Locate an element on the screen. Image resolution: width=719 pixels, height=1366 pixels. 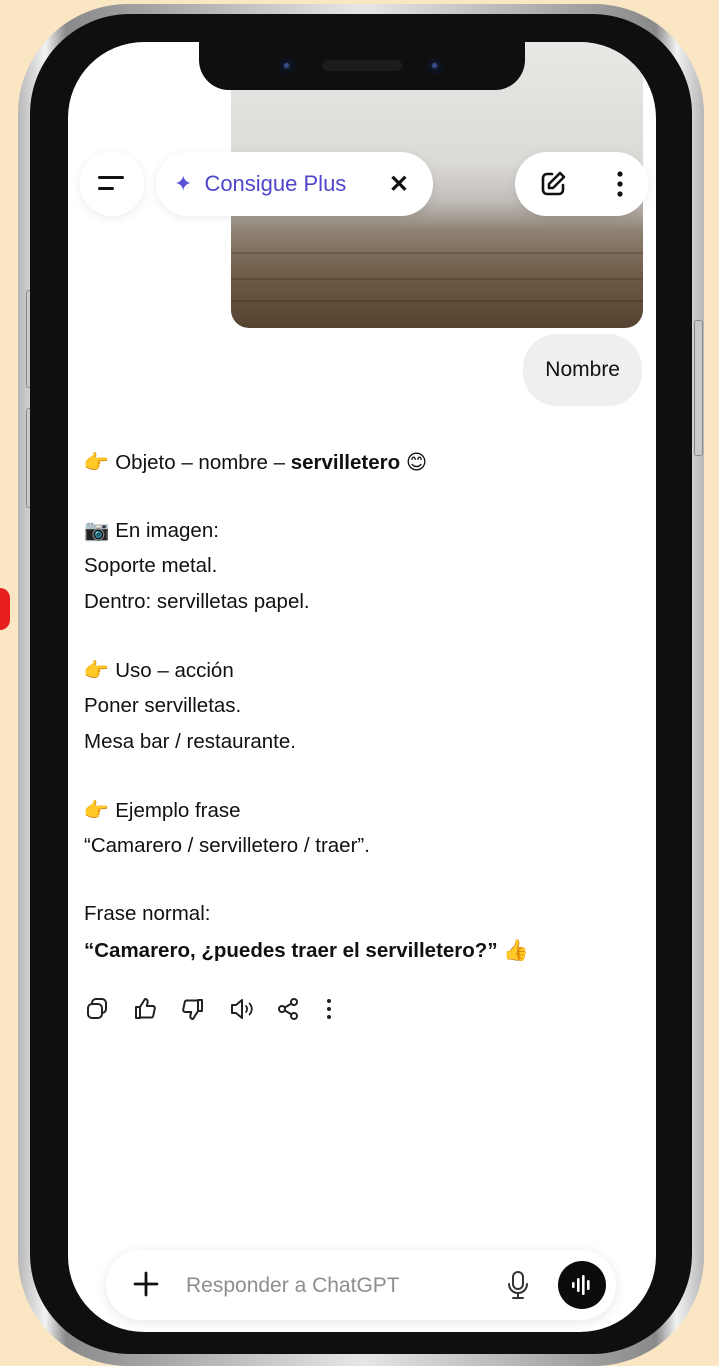
read-aloud-button is located at coordinates (252, 1009).